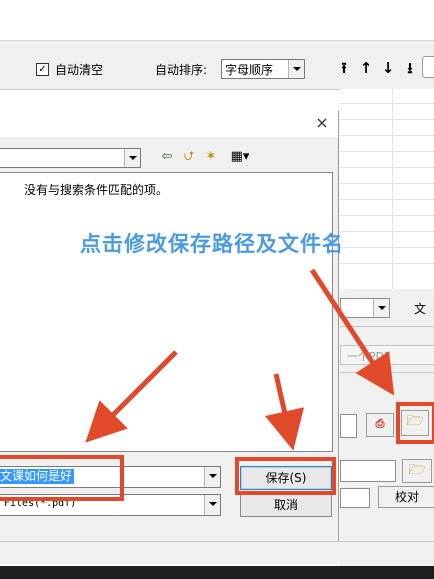 This screenshot has height=579, width=434. Describe the element at coordinates (284, 412) in the screenshot. I see `arrow-to-save` at that location.